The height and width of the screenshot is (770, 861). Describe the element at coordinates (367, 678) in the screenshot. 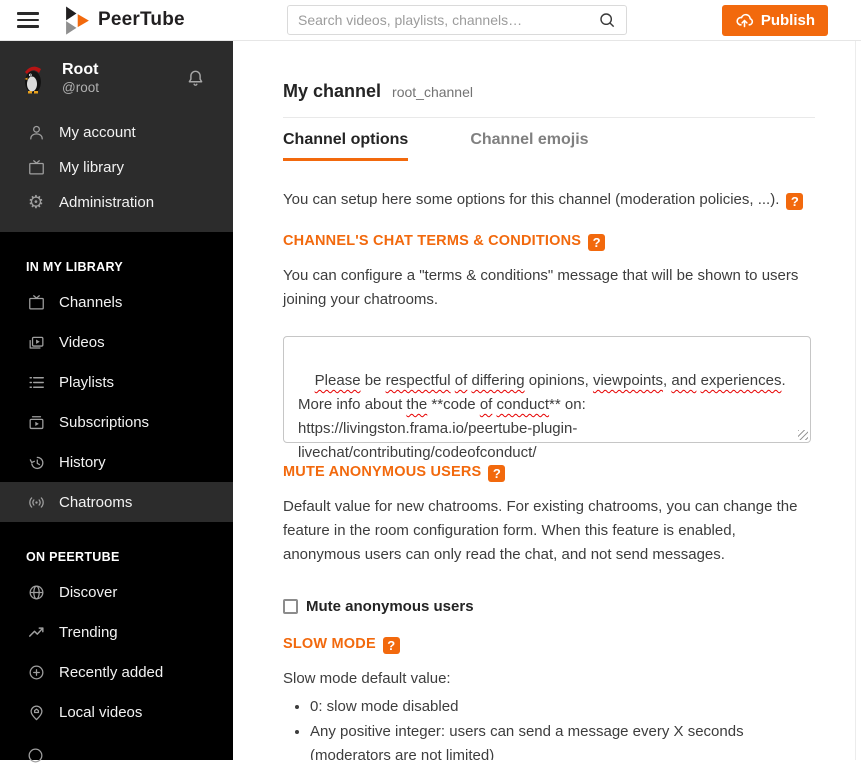

I see `slow-mode-description: Slow mode default value:` at that location.